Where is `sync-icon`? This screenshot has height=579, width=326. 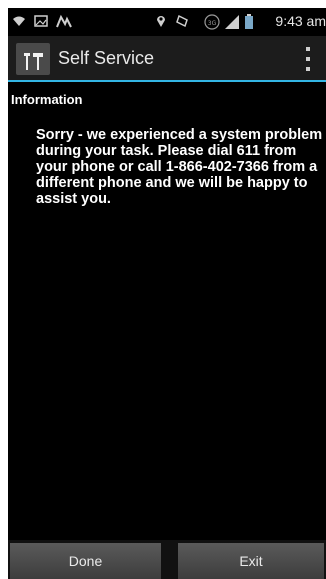 sync-icon is located at coordinates (182, 21).